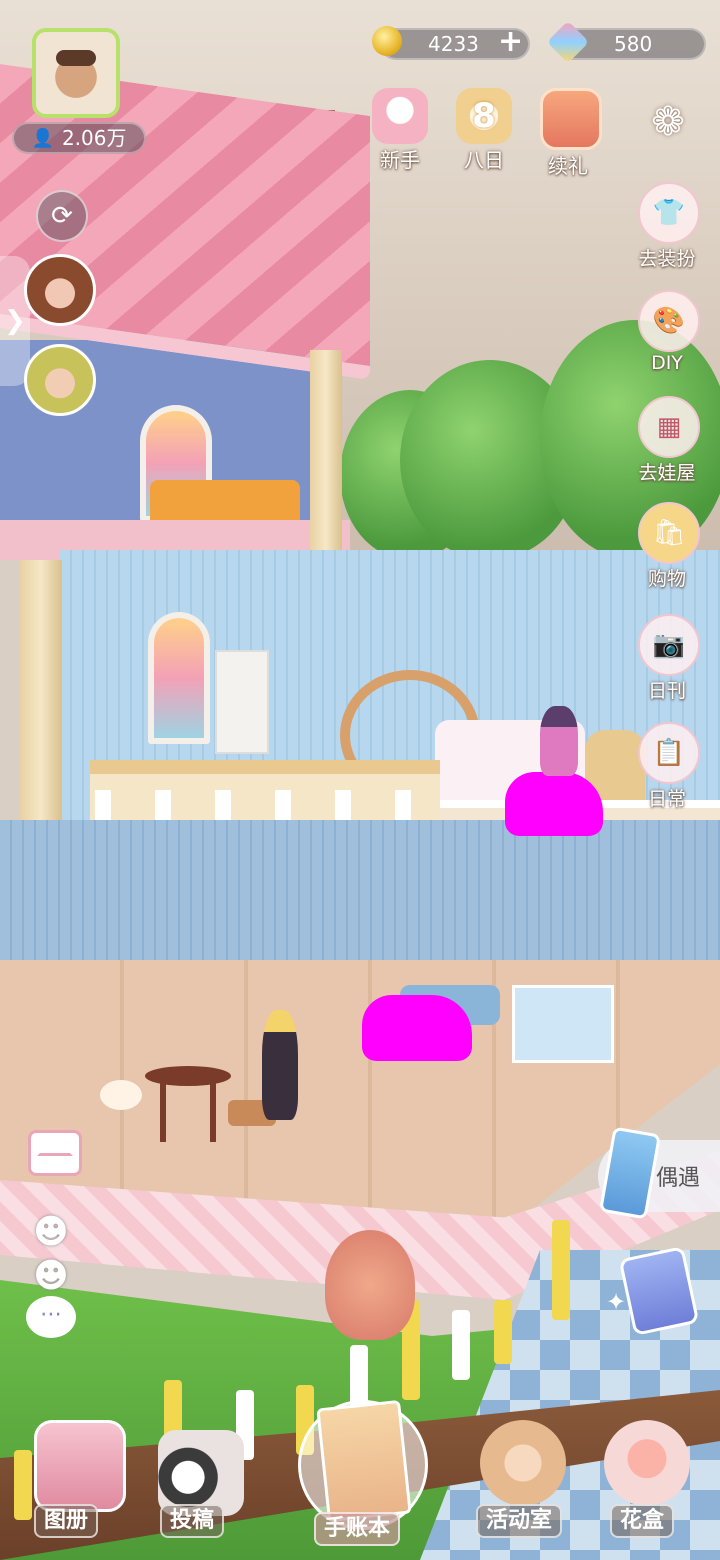 The height and width of the screenshot is (1560, 720). I want to click on side-dress-up: 👕 去装扮, so click(667, 226).